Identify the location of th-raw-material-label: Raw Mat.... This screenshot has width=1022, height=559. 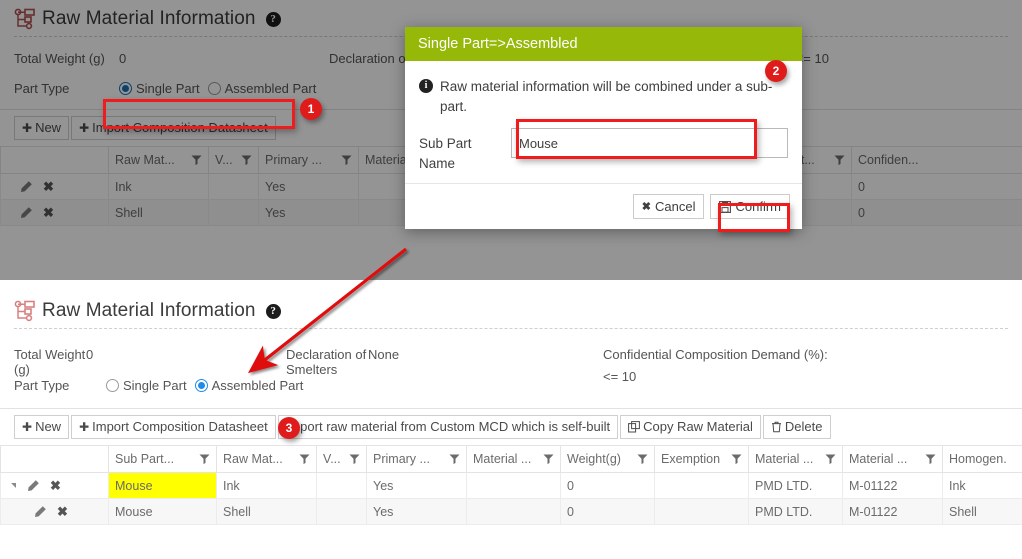
(253, 459).